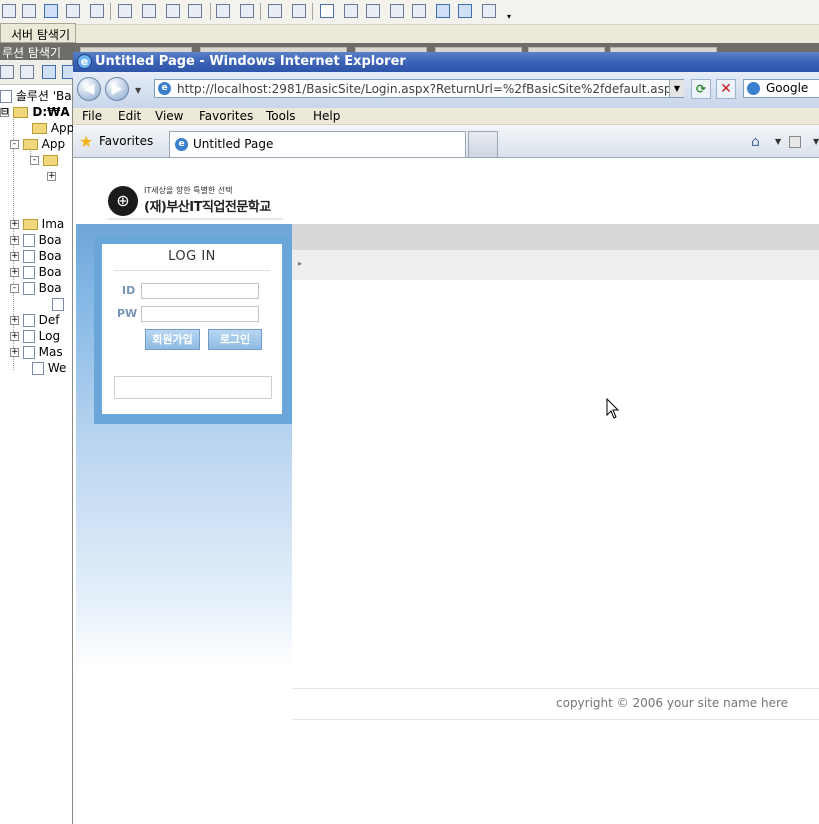 Image resolution: width=819 pixels, height=824 pixels. What do you see at coordinates (275, 11) in the screenshot?
I see `list-icon` at bounding box center [275, 11].